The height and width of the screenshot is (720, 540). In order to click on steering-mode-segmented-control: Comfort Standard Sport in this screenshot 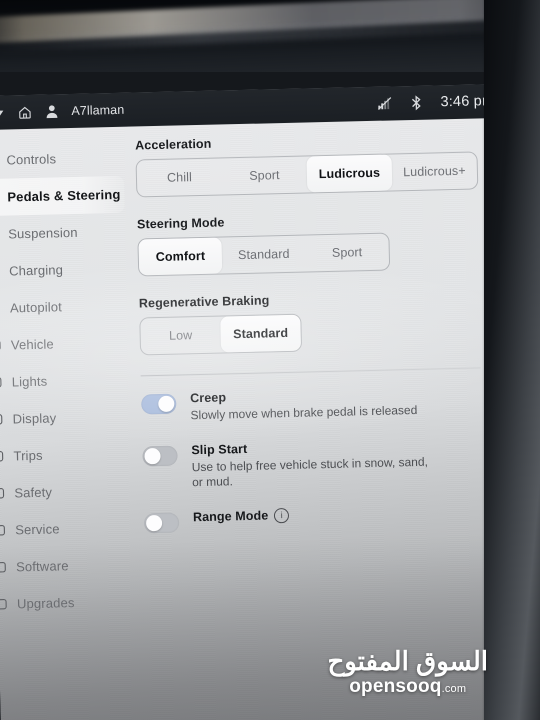, I will do `click(264, 254)`.